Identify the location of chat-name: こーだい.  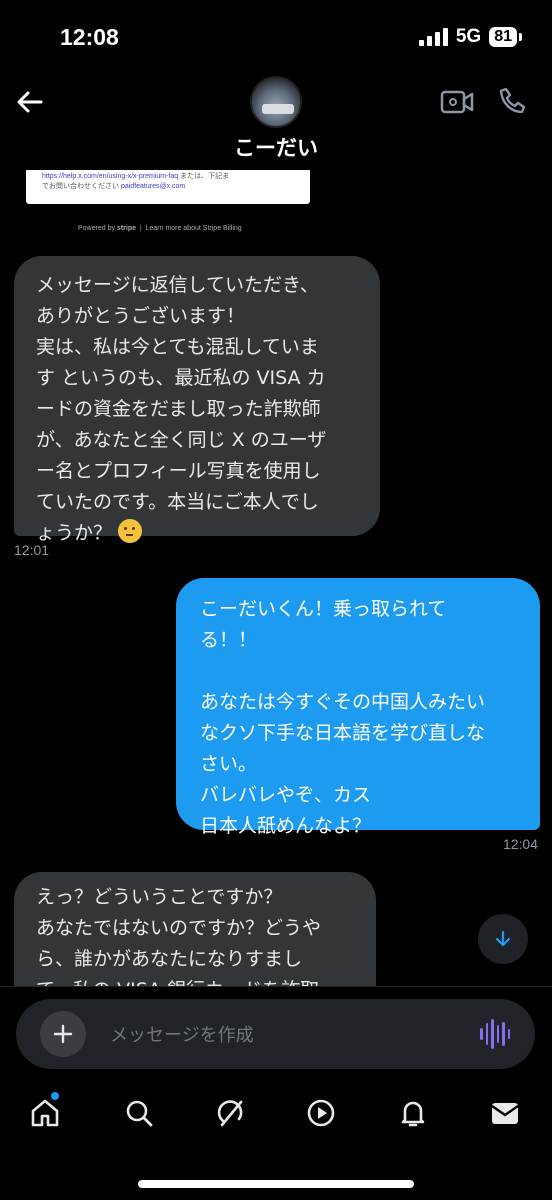
(276, 147).